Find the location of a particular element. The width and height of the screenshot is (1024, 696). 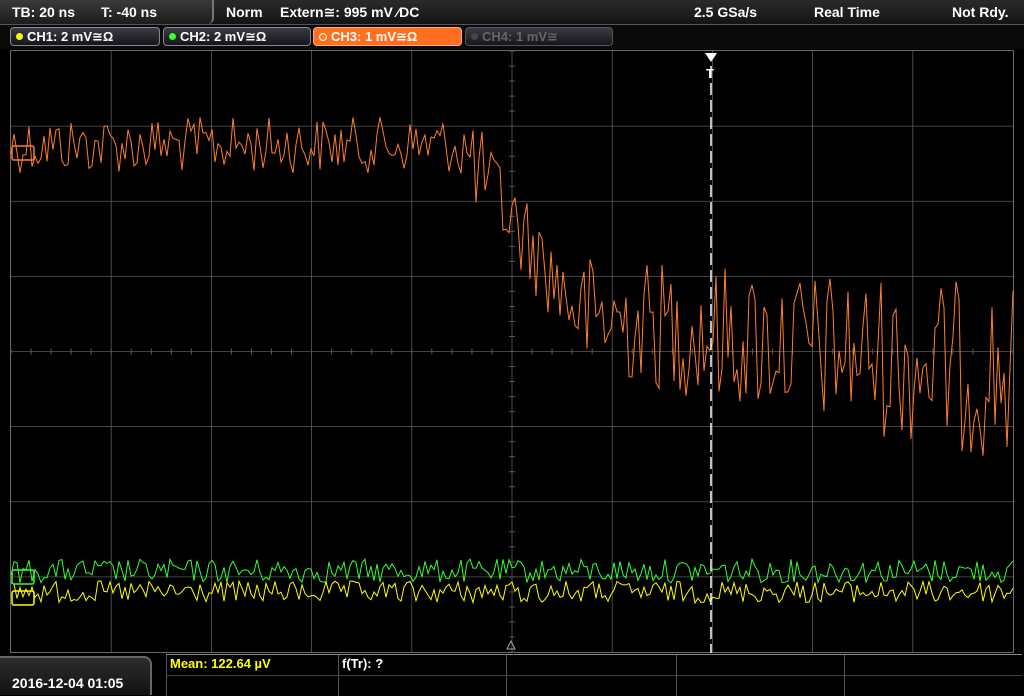

measurement-panel: Mean: 122.64 µV f(Tr): ? is located at coordinates (594, 675).